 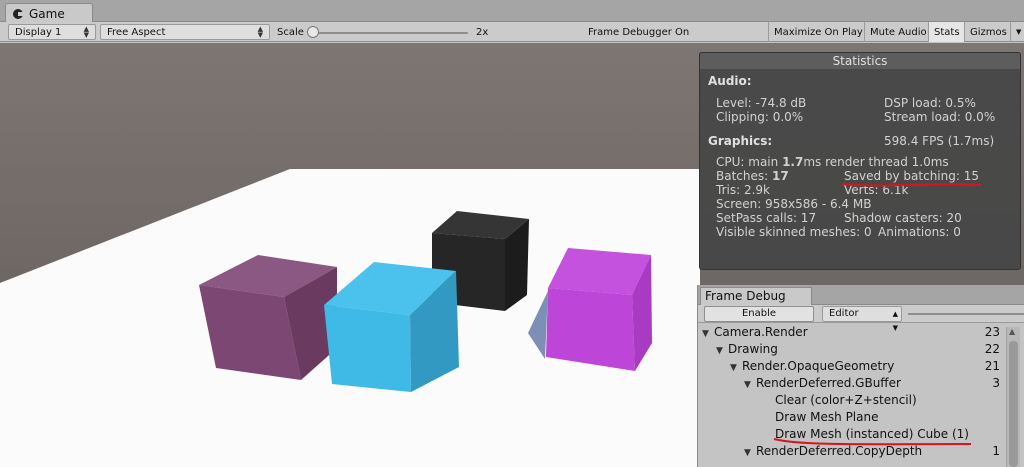 I want to click on cube-magenta, so click(x=599, y=309).